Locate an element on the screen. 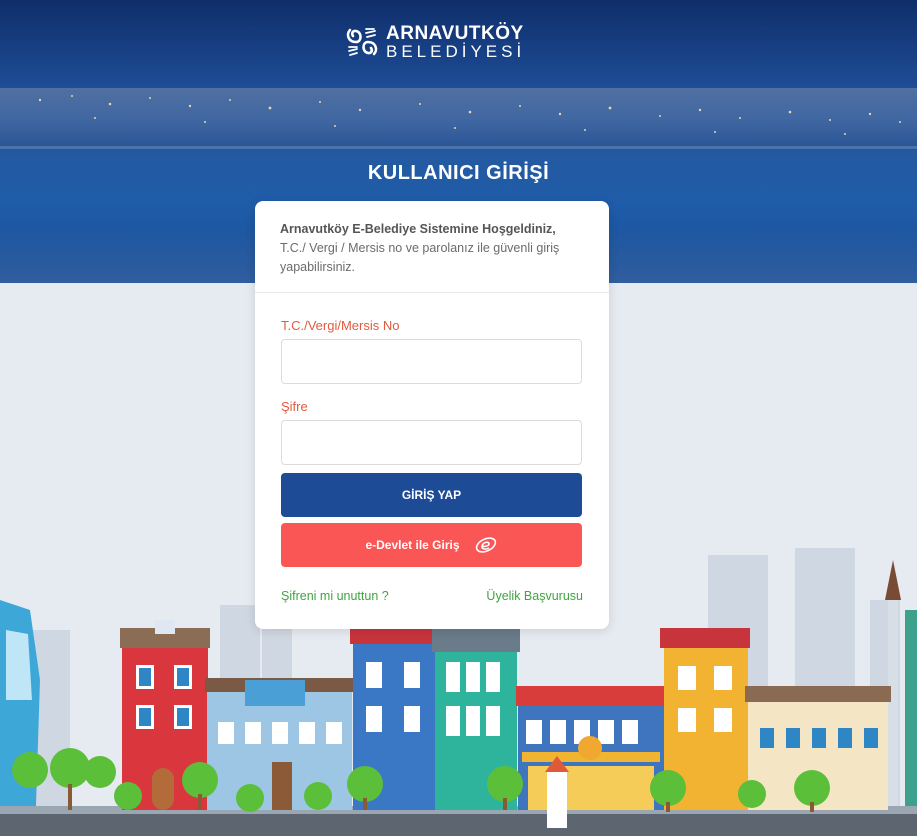 This screenshot has width=917, height=836. municipality-logo: ARNAVUTKÖY BELEDİYESİ is located at coordinates (434, 42).